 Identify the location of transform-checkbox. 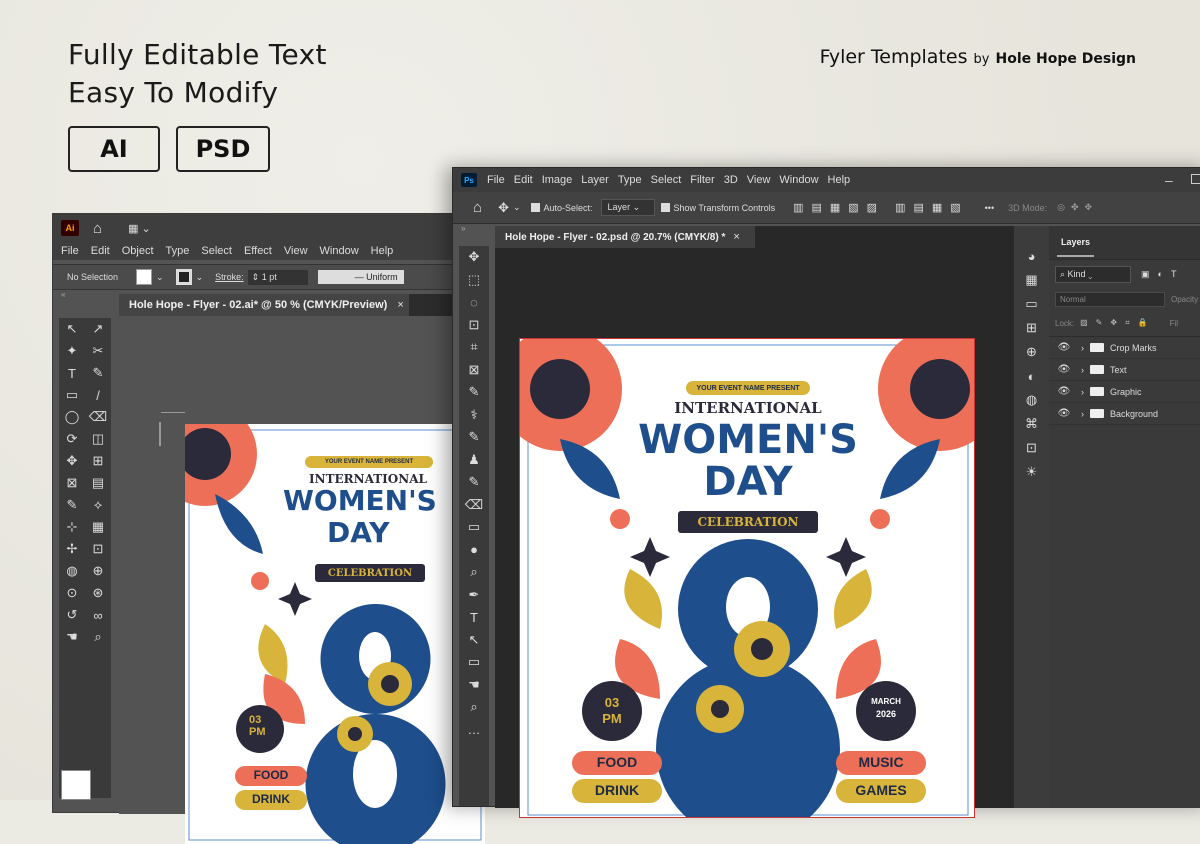
(665, 207).